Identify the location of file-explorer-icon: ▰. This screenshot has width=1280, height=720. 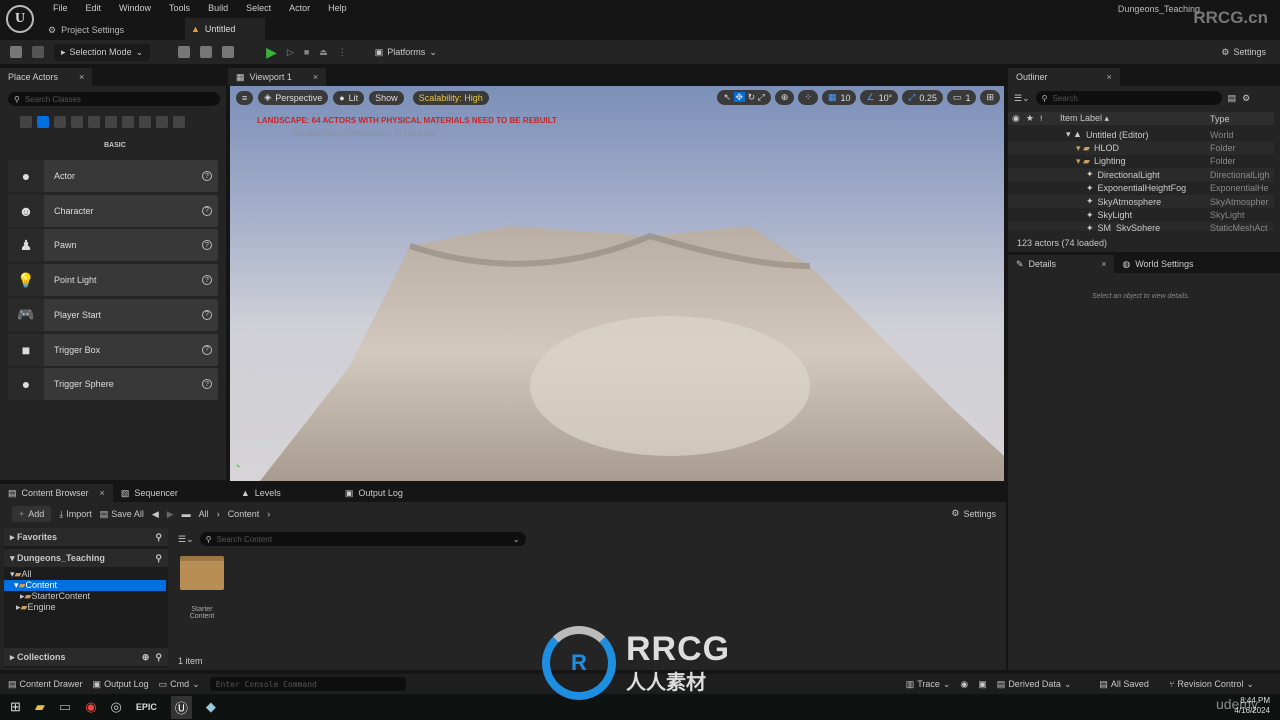
(40, 707).